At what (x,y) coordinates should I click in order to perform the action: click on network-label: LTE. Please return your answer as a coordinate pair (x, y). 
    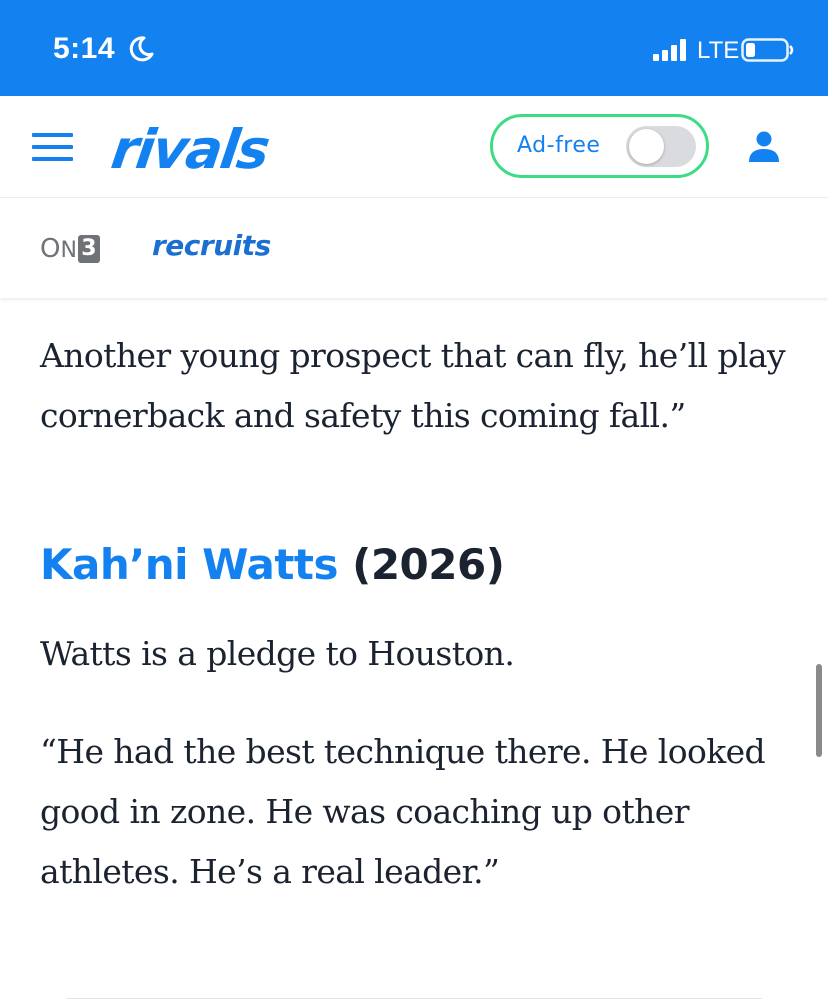
    Looking at the image, I should click on (718, 50).